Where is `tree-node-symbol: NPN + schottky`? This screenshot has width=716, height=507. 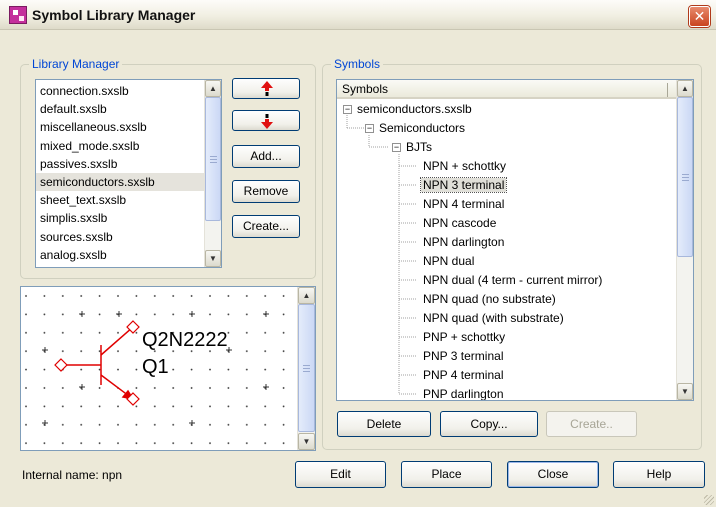
tree-node-symbol: NPN + schottky is located at coordinates (464, 166).